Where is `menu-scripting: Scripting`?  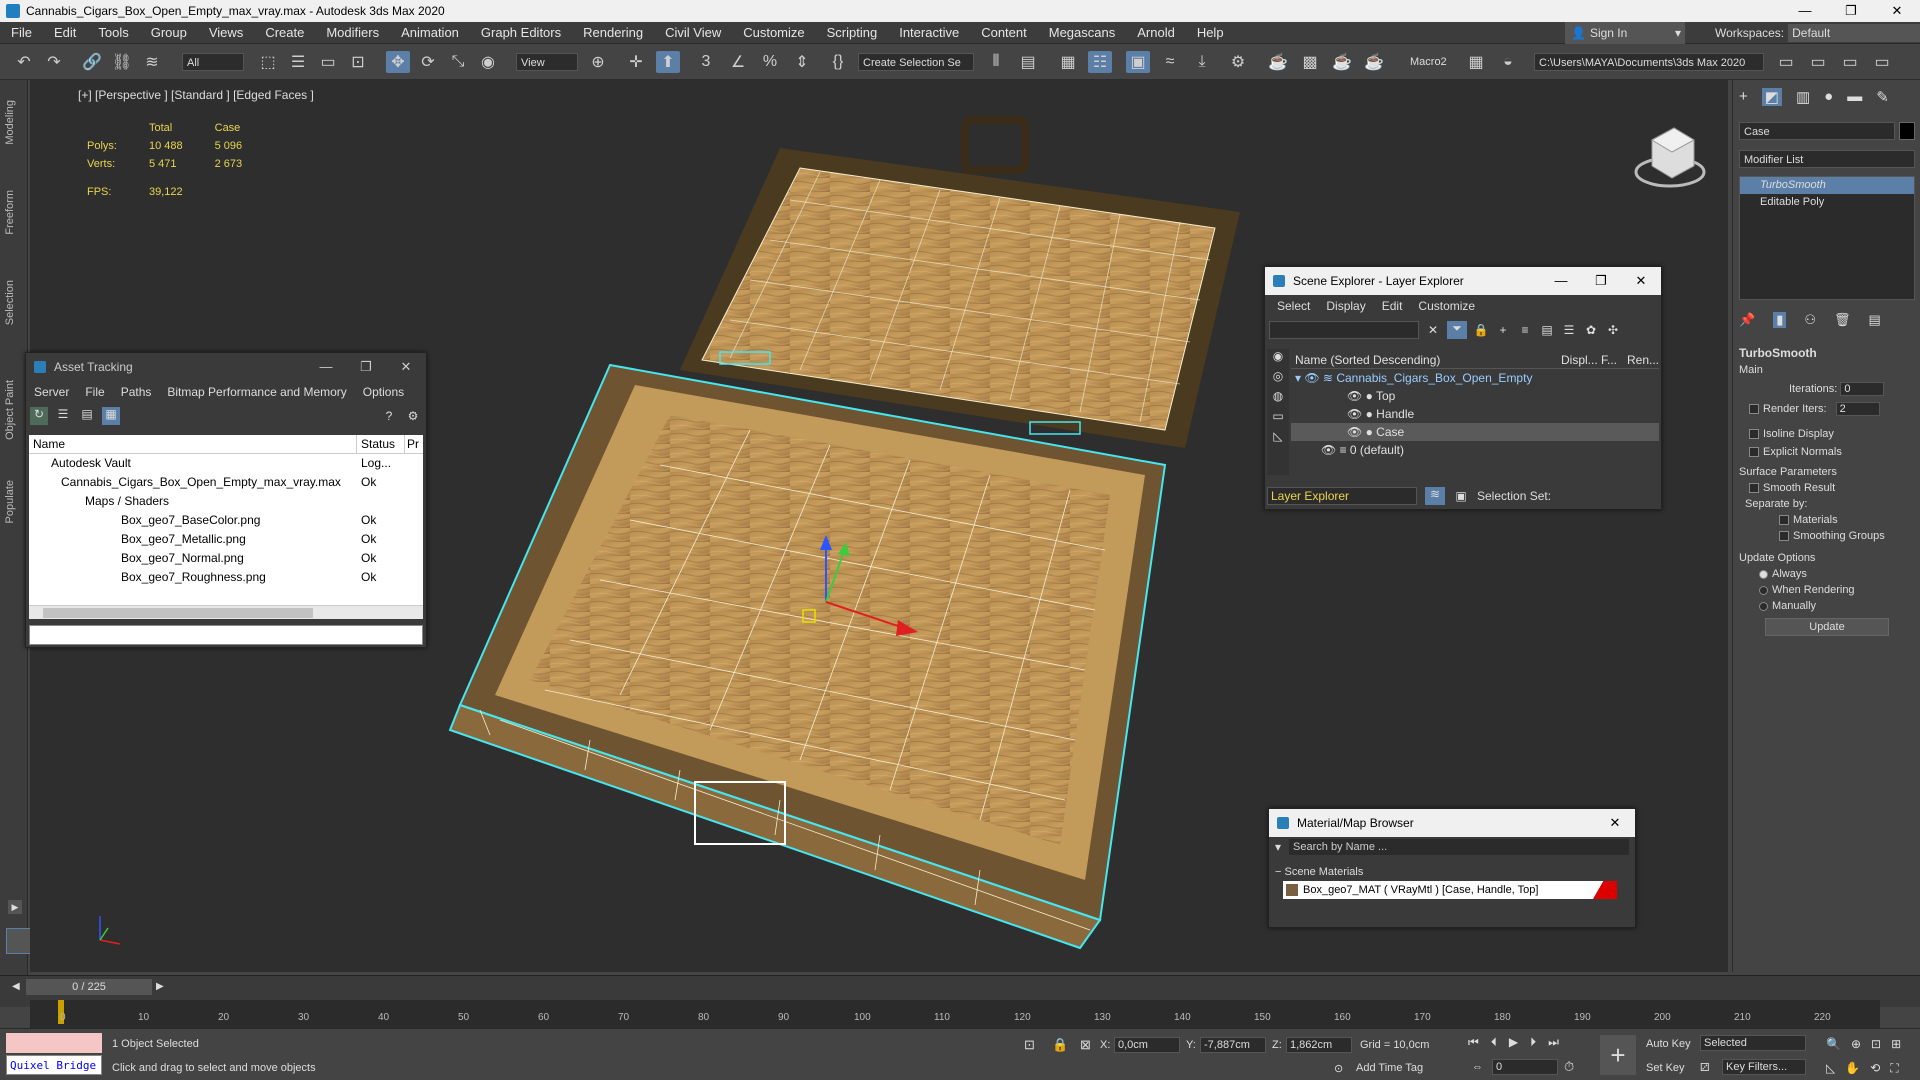
menu-scripting: Scripting is located at coordinates (852, 32).